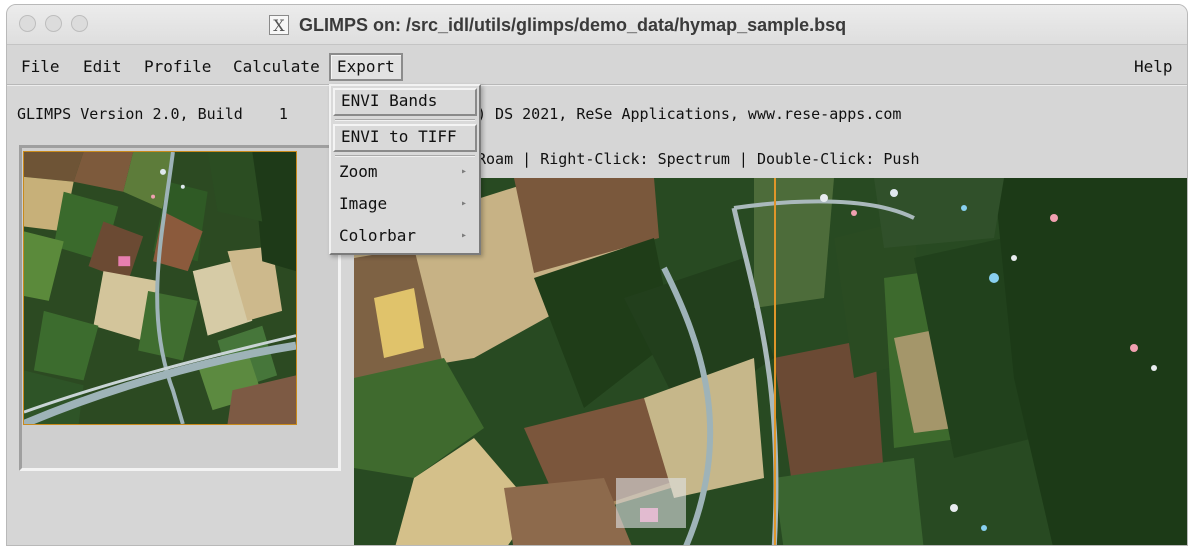 The height and width of the screenshot is (546, 1189). I want to click on menu-item-label: Zoom, so click(358, 171).